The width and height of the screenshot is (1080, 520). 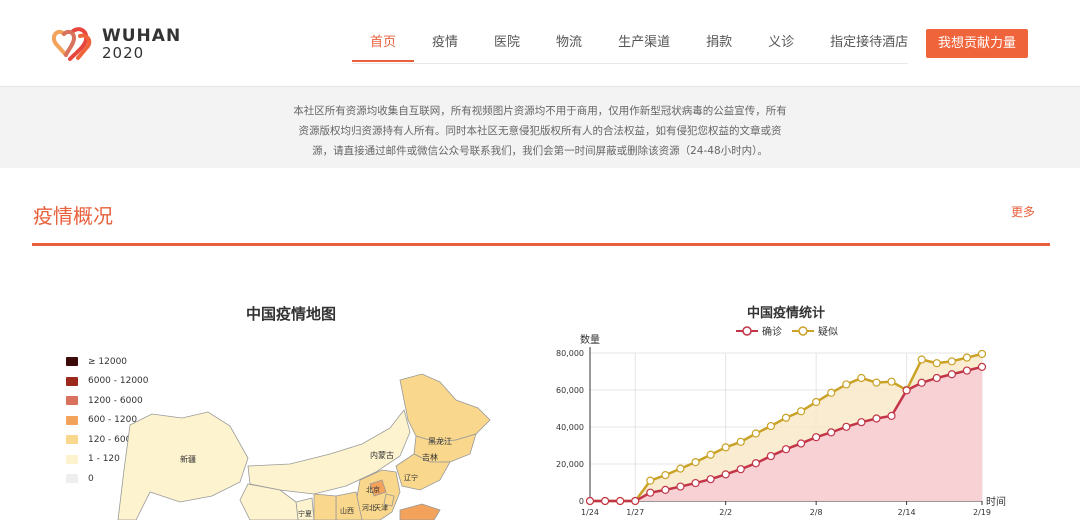 I want to click on more-link: 更多, so click(x=1023, y=211).